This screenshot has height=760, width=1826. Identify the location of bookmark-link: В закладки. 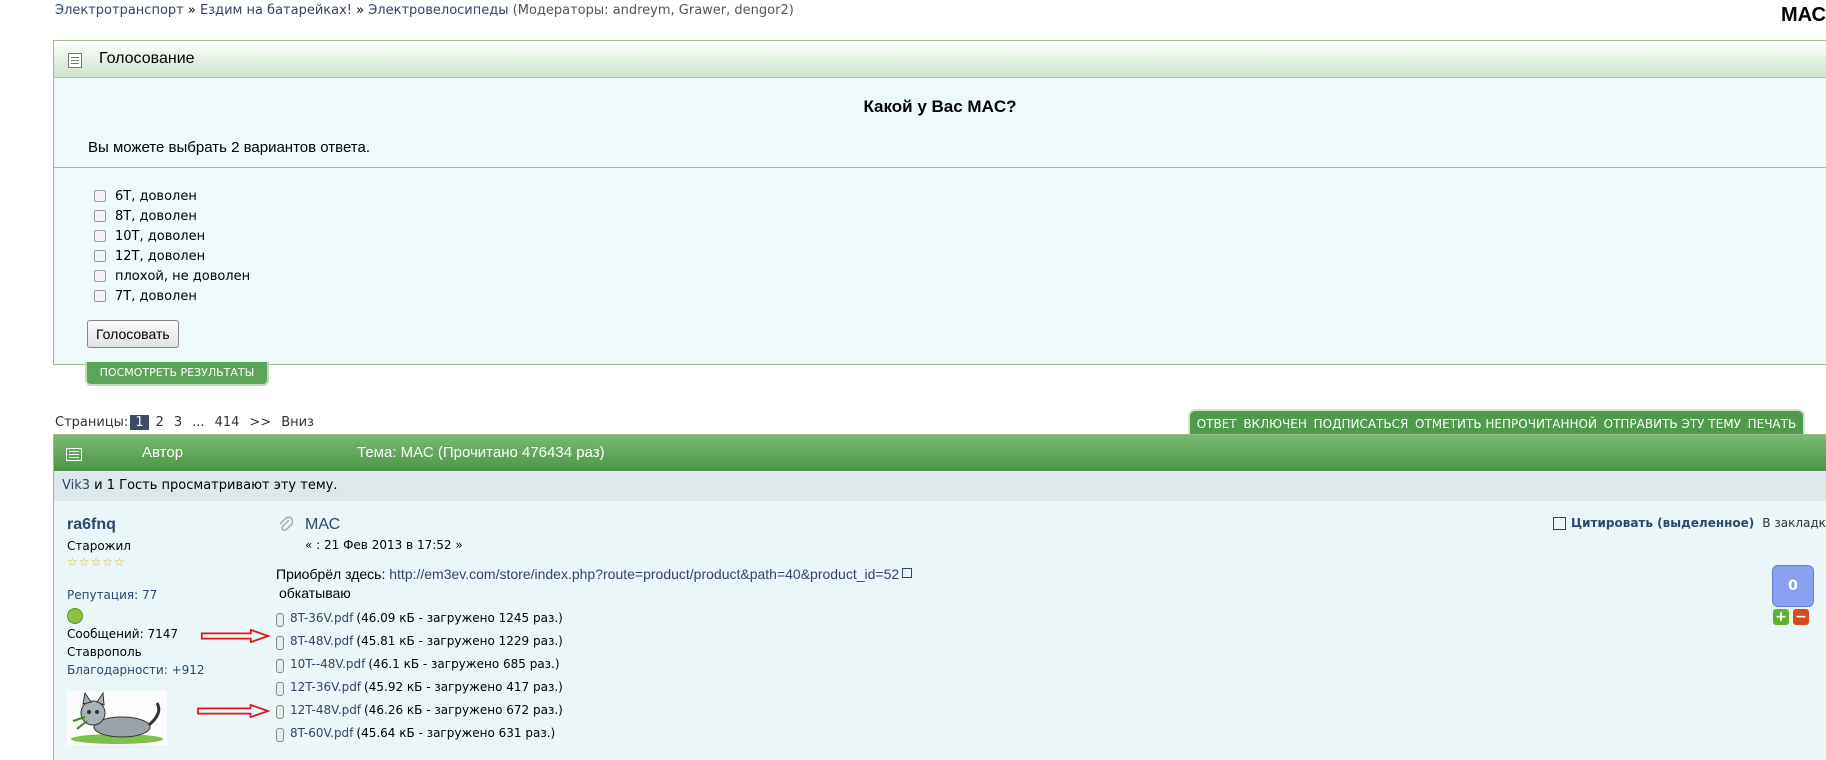
(1794, 523).